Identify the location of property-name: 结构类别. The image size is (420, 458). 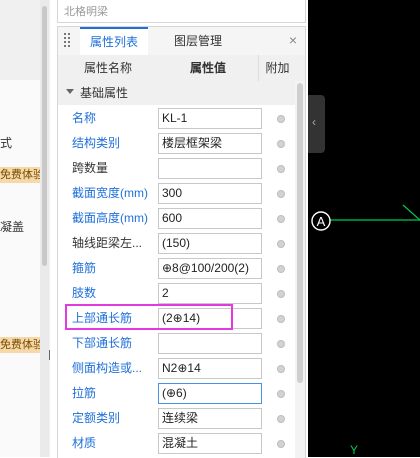
(96, 143).